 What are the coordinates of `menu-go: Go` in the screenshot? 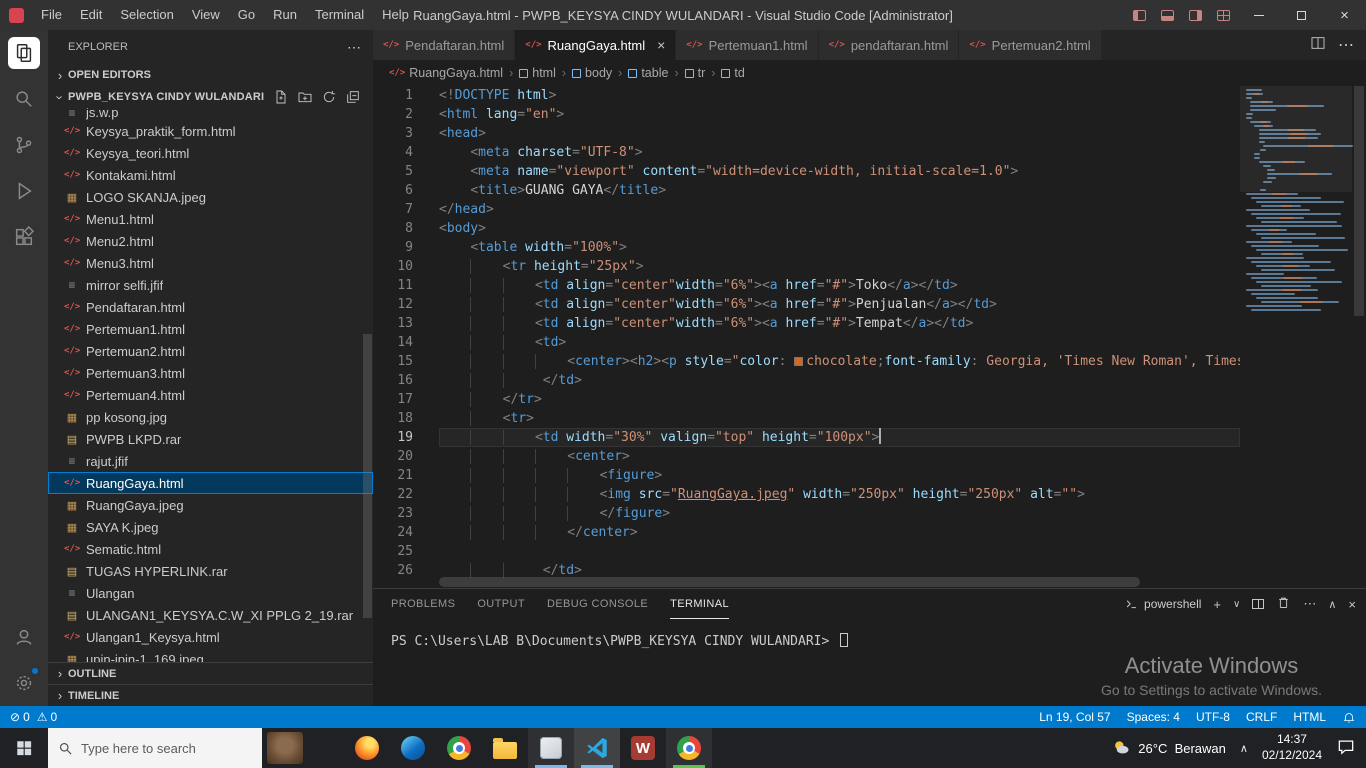 It's located at (246, 15).